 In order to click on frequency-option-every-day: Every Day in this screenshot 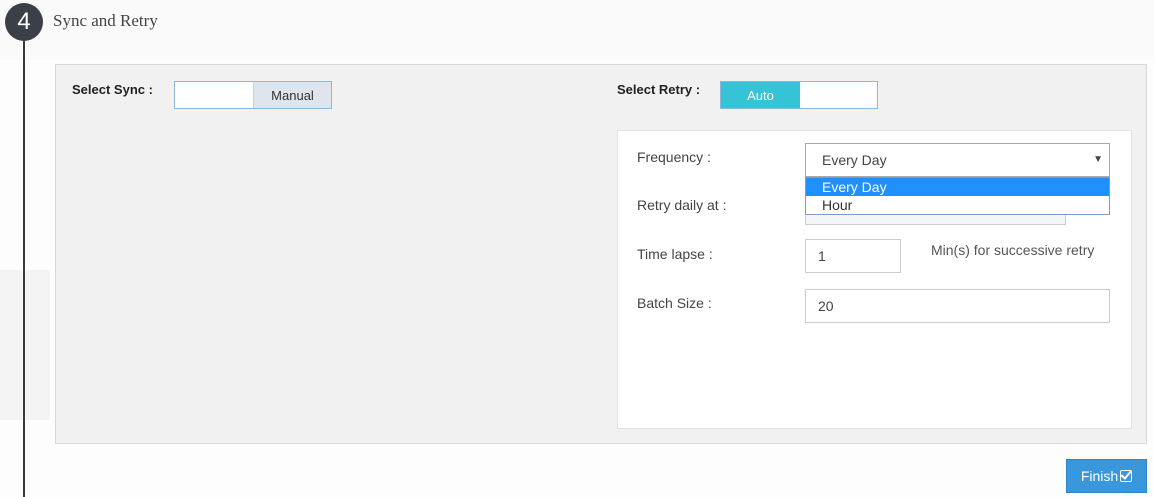, I will do `click(957, 187)`.